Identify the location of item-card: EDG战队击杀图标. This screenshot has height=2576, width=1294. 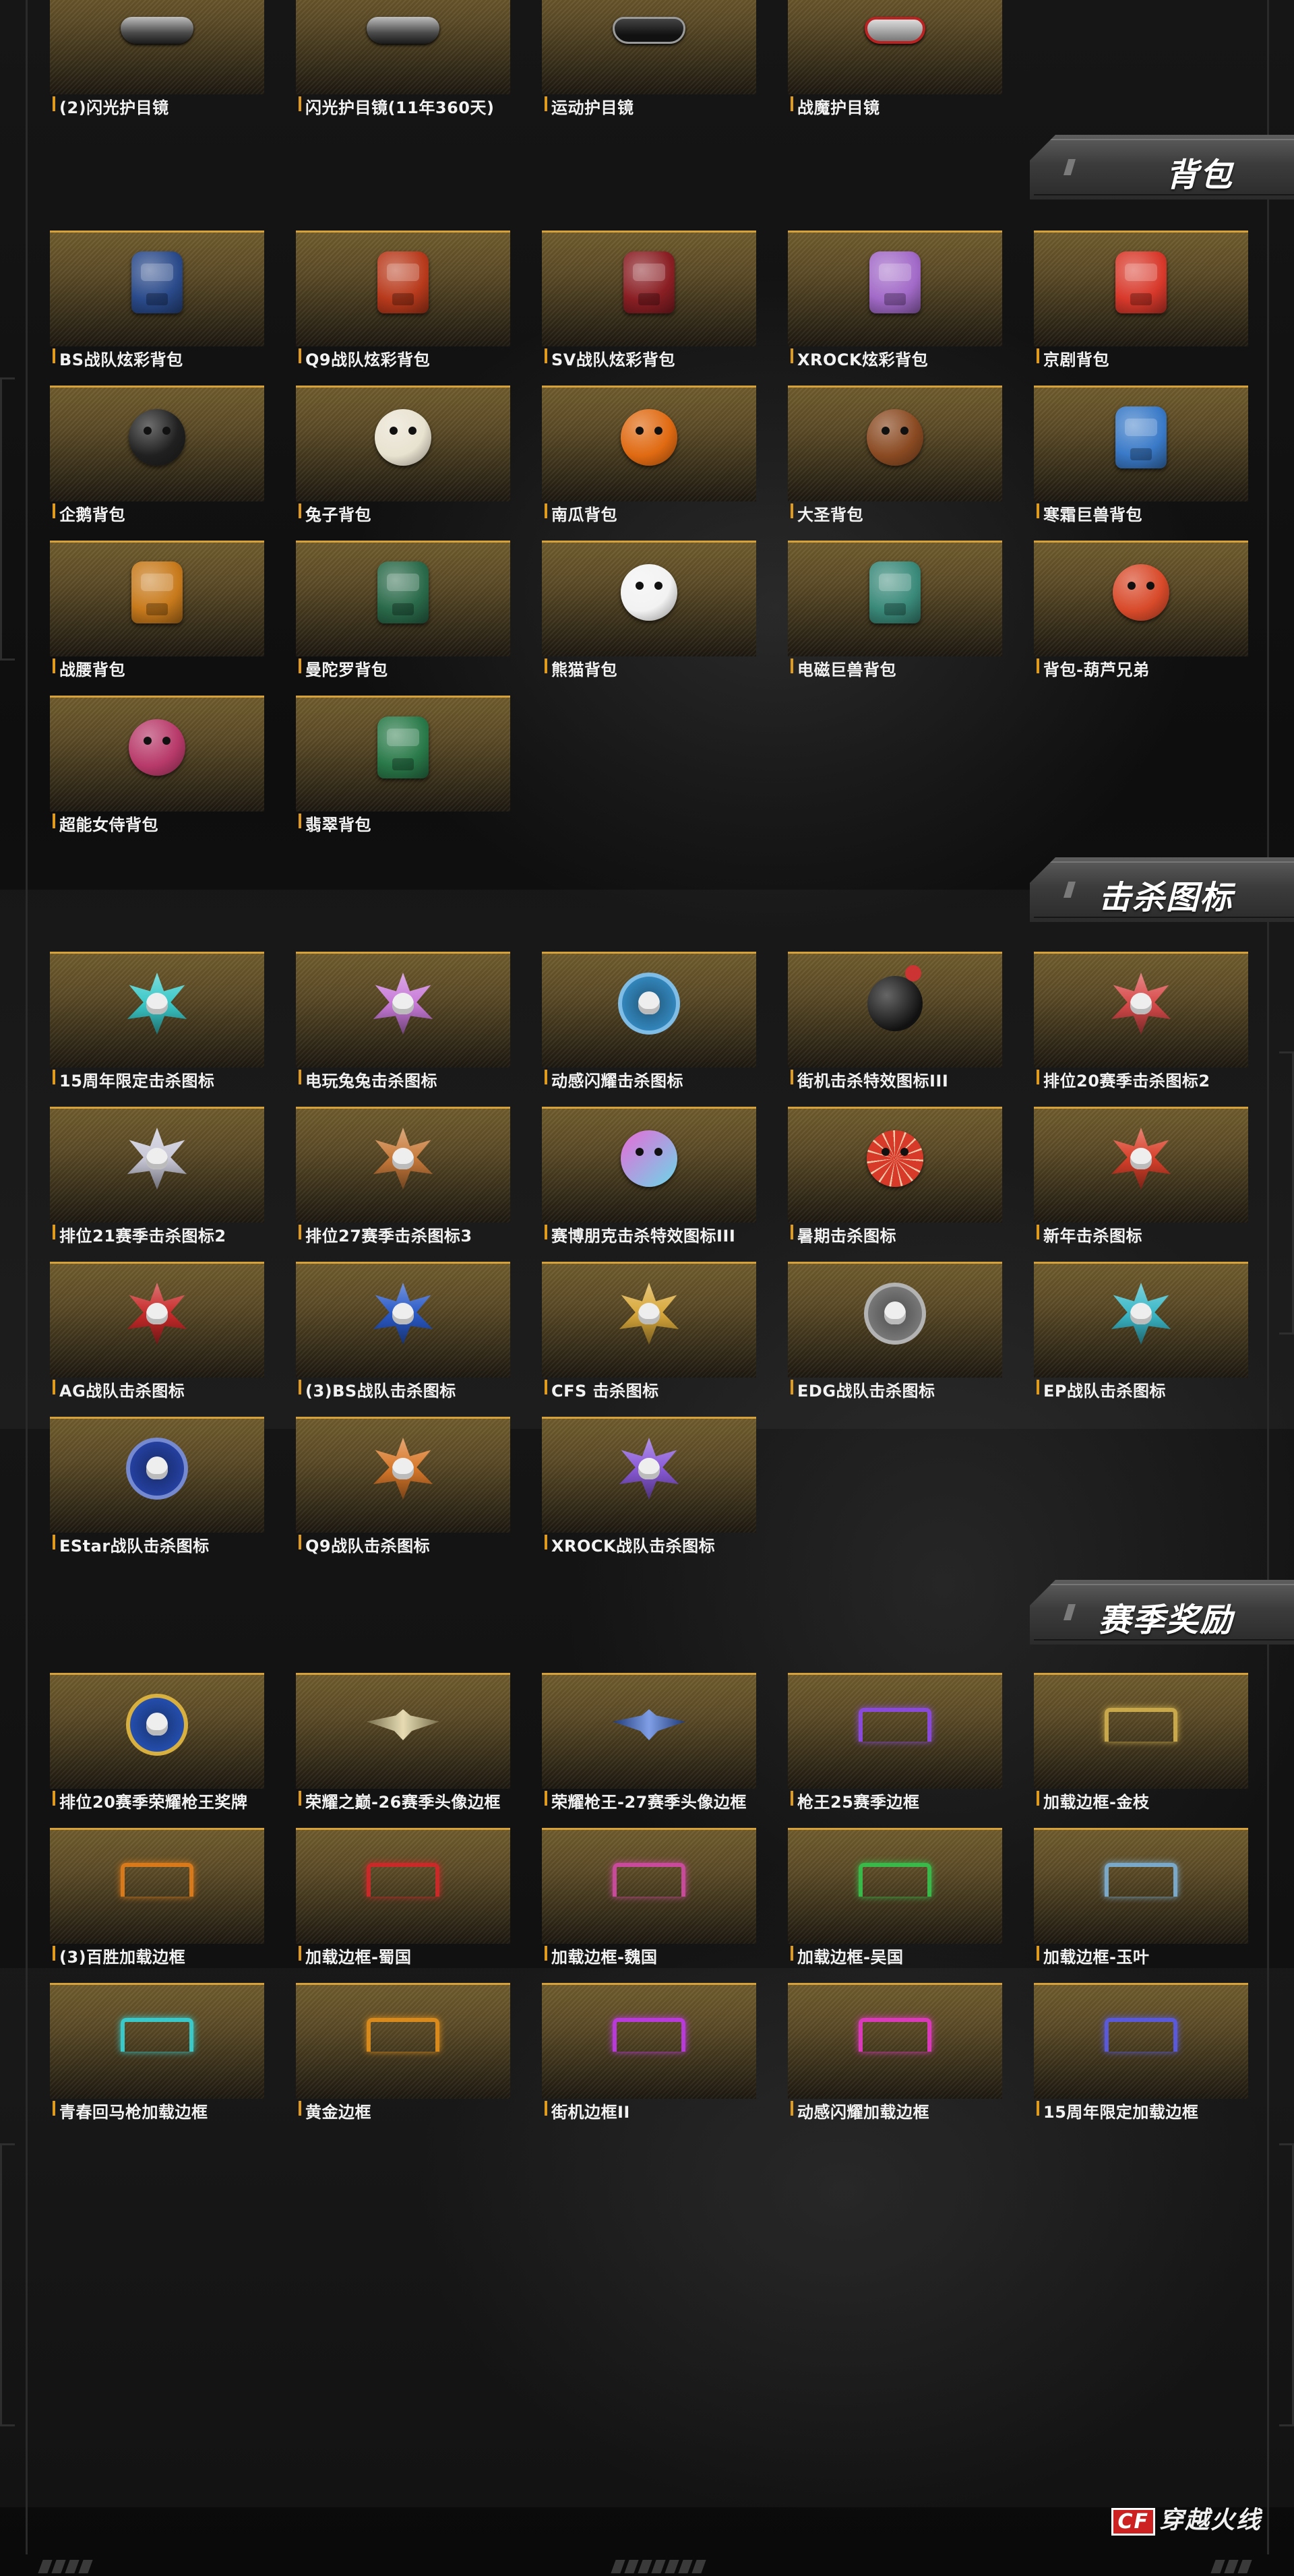
(895, 1332).